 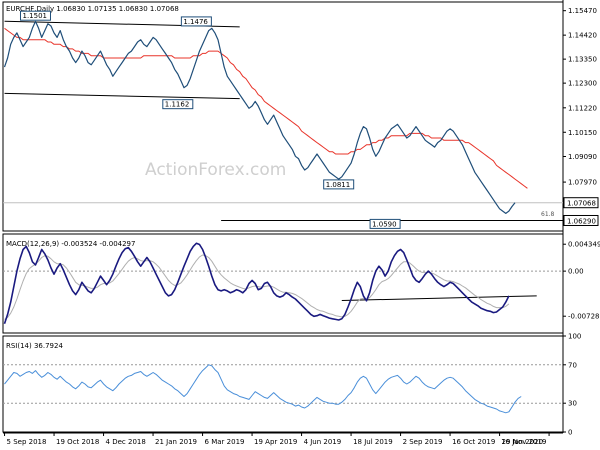 I want to click on x-tick-label-3: 21 Jan 2019, so click(x=176, y=442).